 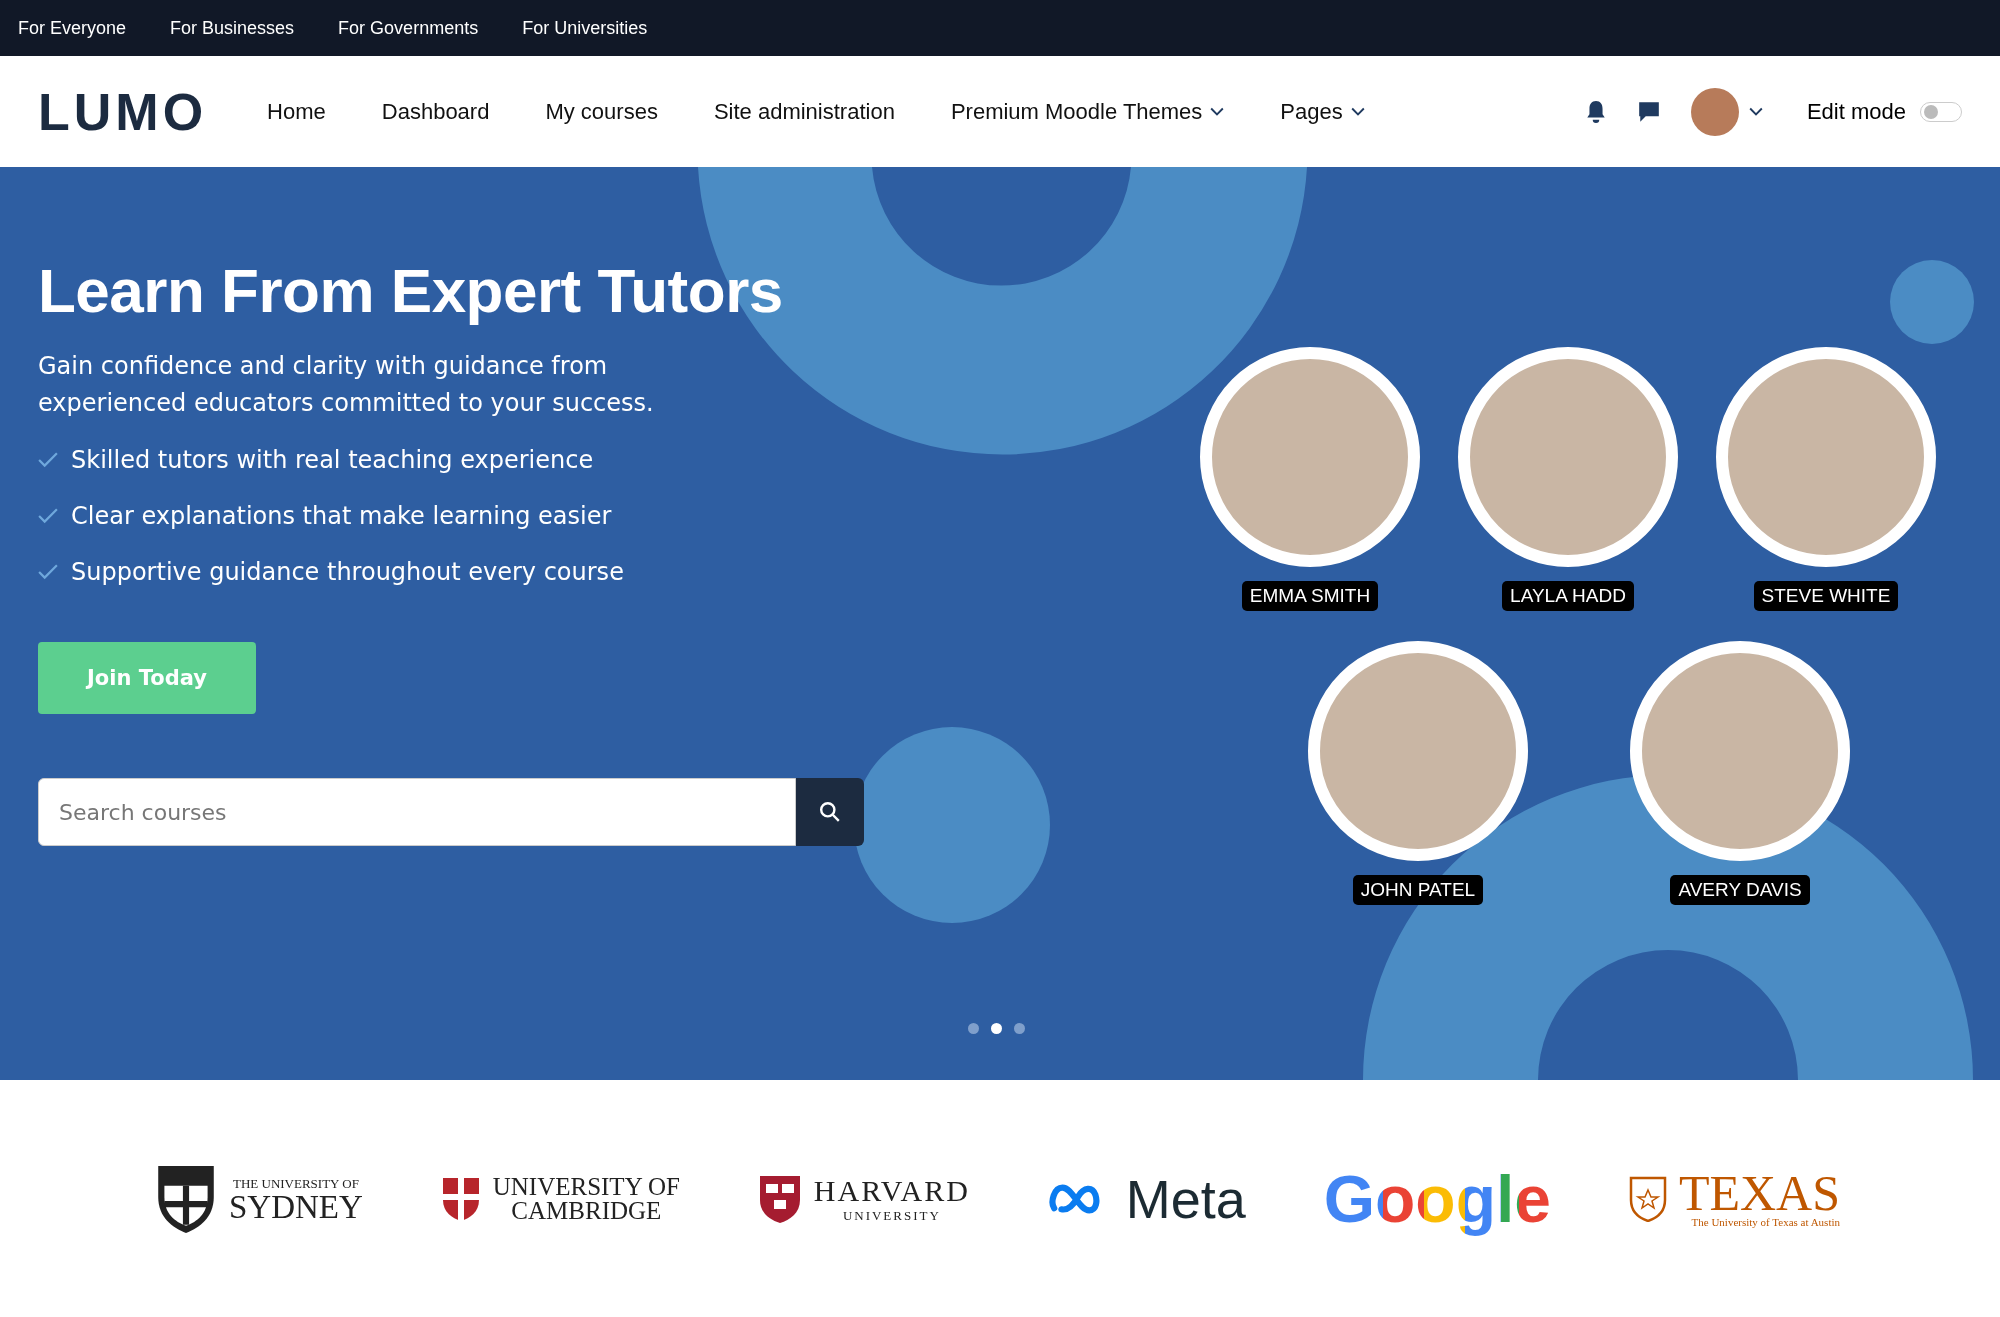 I want to click on feature-text: Supportive guidance throughout every course, so click(x=347, y=572).